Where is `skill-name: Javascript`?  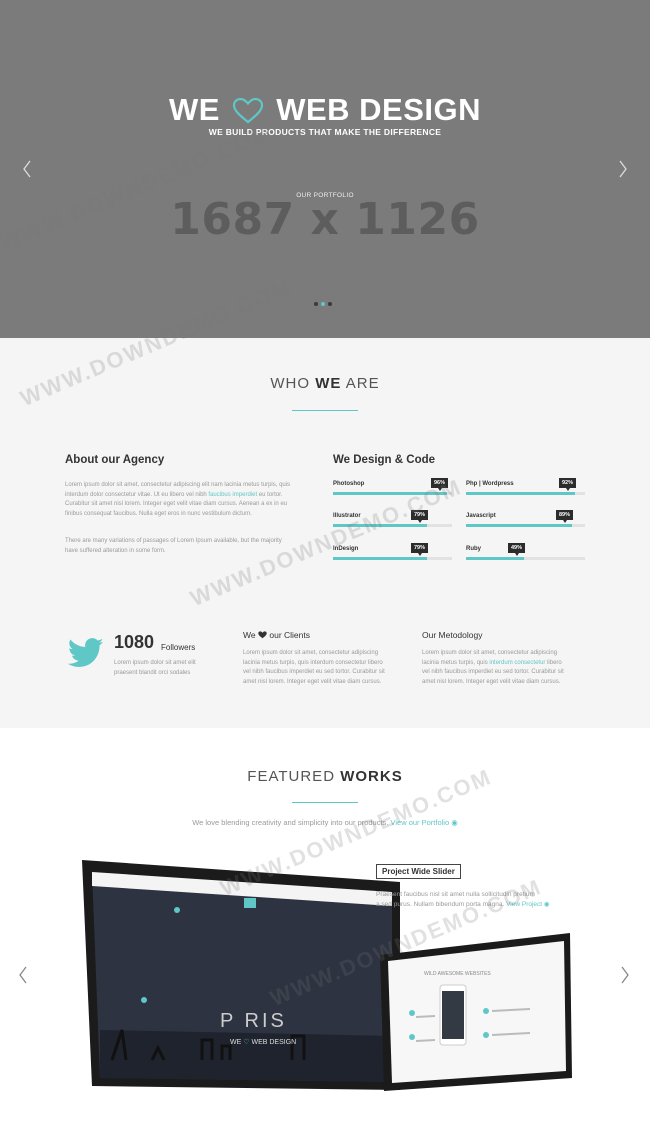 skill-name: Javascript is located at coordinates (481, 516).